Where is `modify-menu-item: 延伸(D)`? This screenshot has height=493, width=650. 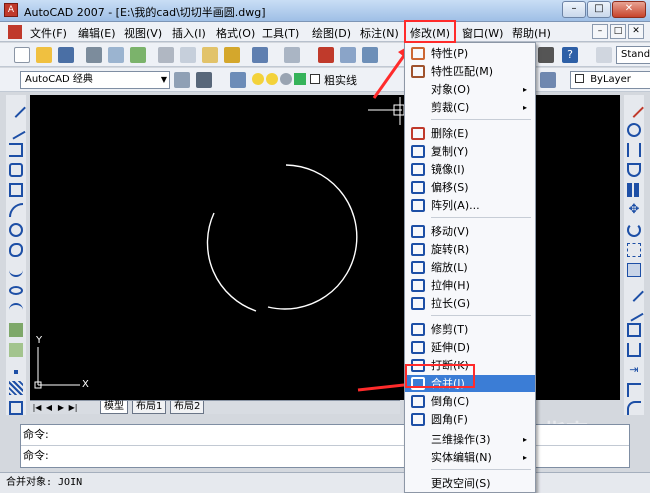 modify-menu-item: 延伸(D) is located at coordinates (470, 347).